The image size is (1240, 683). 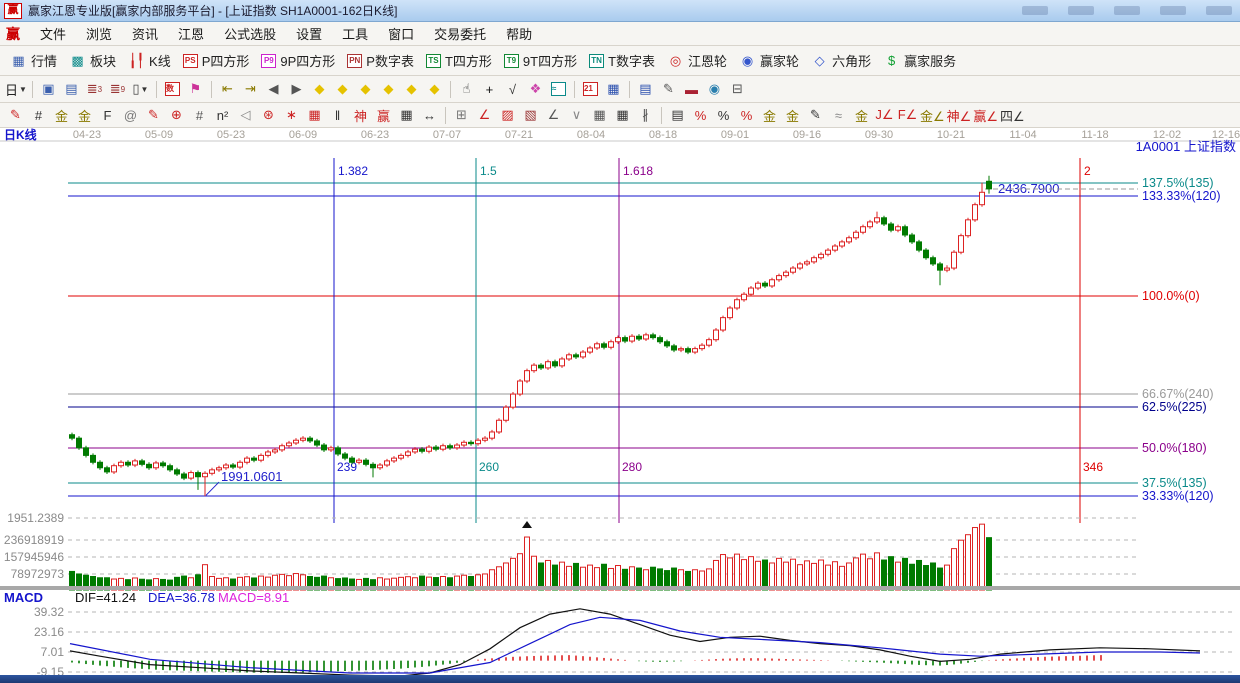 I want to click on last-page-icon: ⇥, so click(x=250, y=89).